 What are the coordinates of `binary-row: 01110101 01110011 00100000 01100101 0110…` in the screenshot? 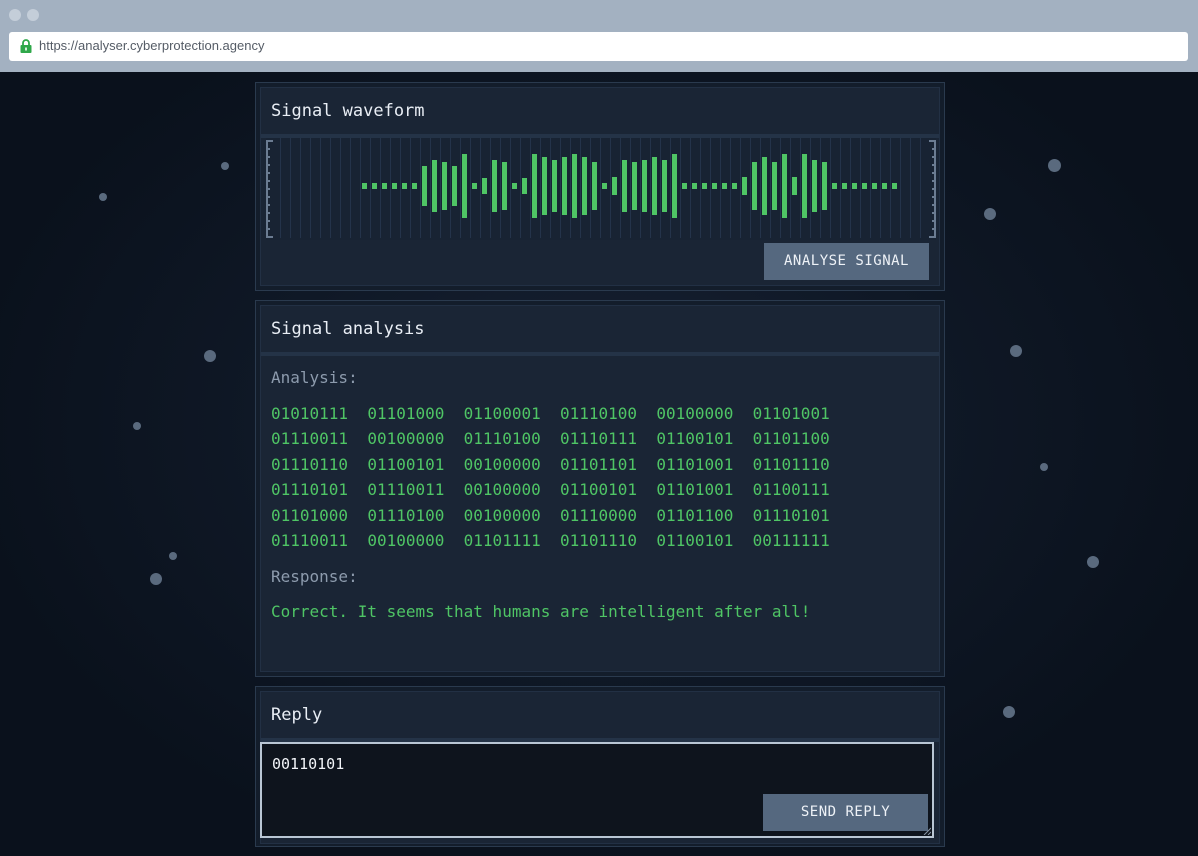 It's located at (550, 489).